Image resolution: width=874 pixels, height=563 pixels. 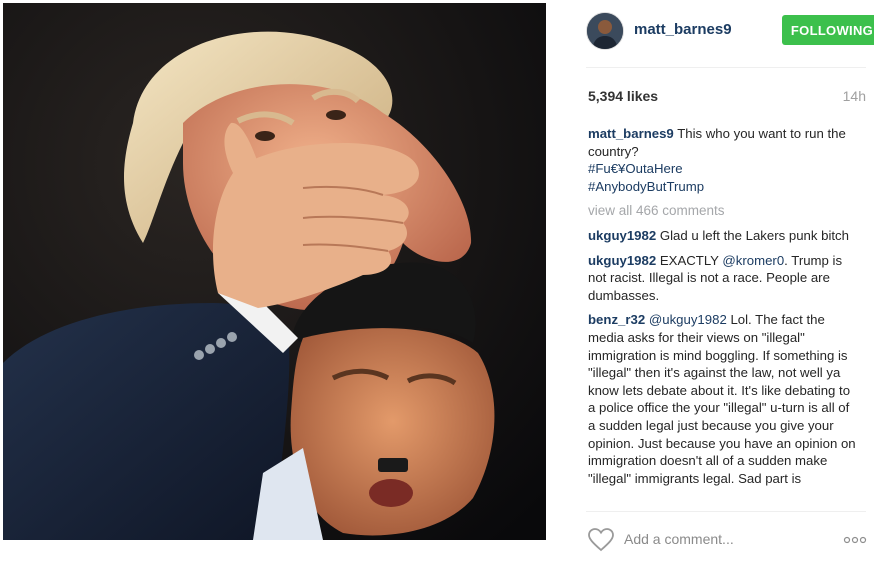 What do you see at coordinates (726, 67) in the screenshot?
I see `header-divider` at bounding box center [726, 67].